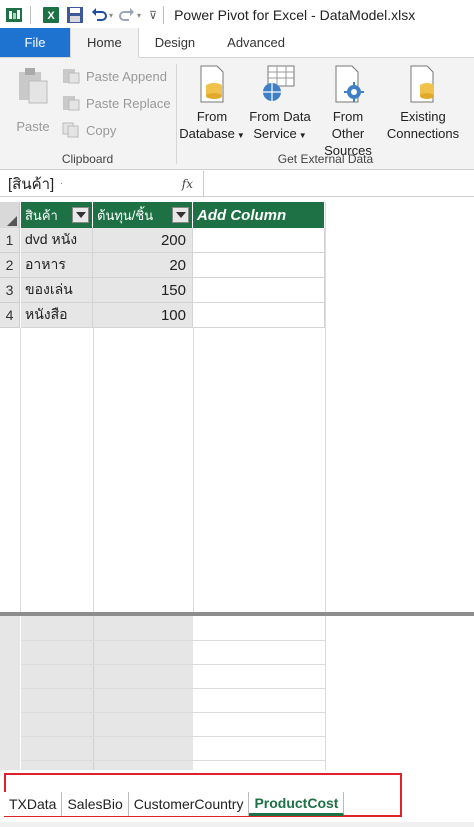 Image resolution: width=474 pixels, height=827 pixels. Describe the element at coordinates (280, 116) in the screenshot. I see `from-data-service-label-1: From Data` at that location.